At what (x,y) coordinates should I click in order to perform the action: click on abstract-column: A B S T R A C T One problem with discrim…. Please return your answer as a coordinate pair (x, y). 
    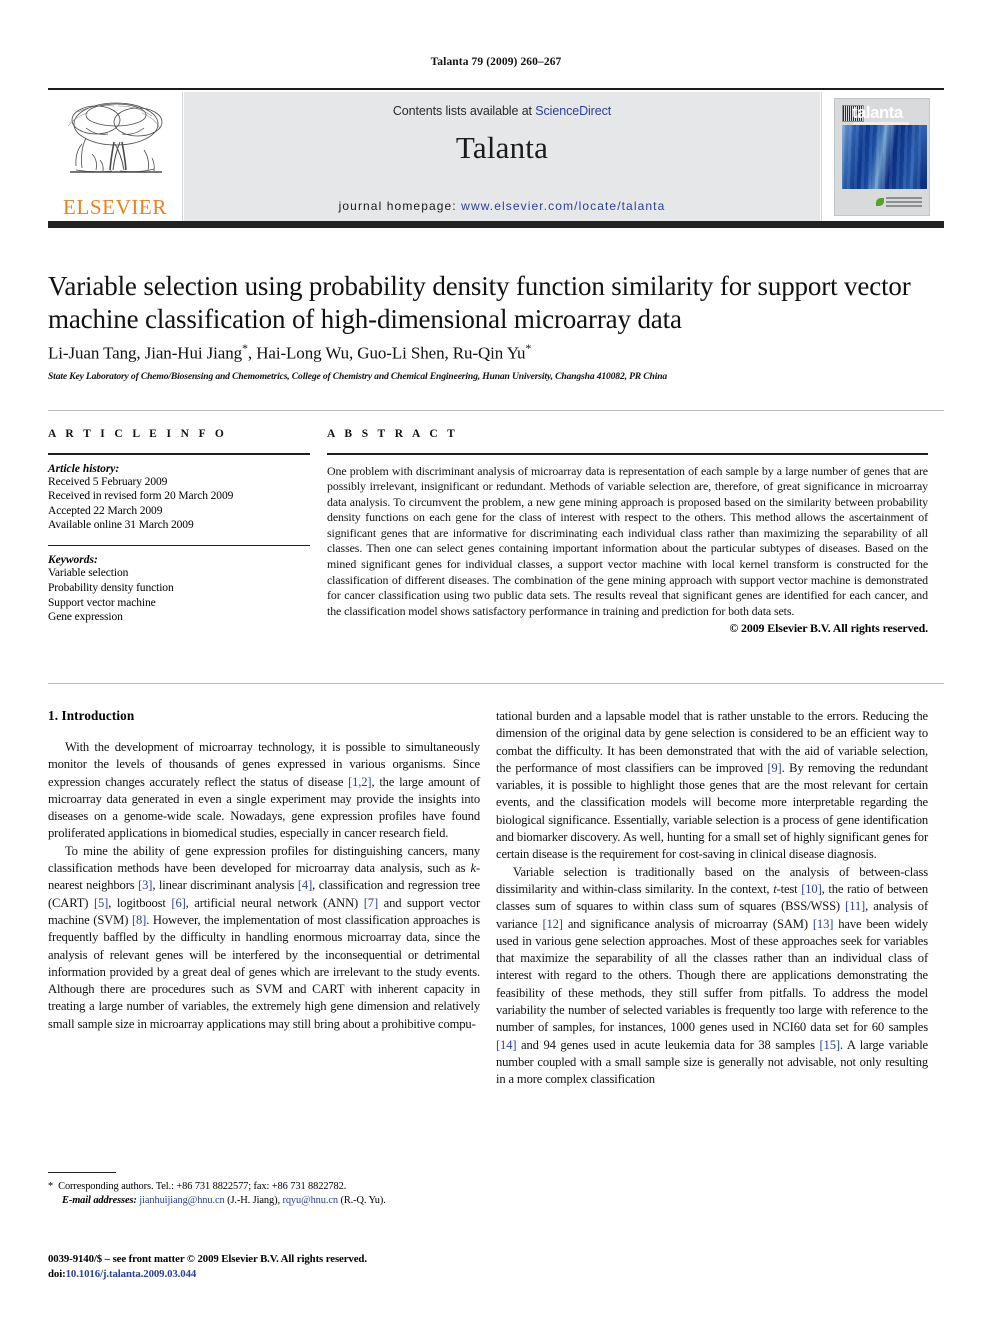
    Looking at the image, I should click on (627, 532).